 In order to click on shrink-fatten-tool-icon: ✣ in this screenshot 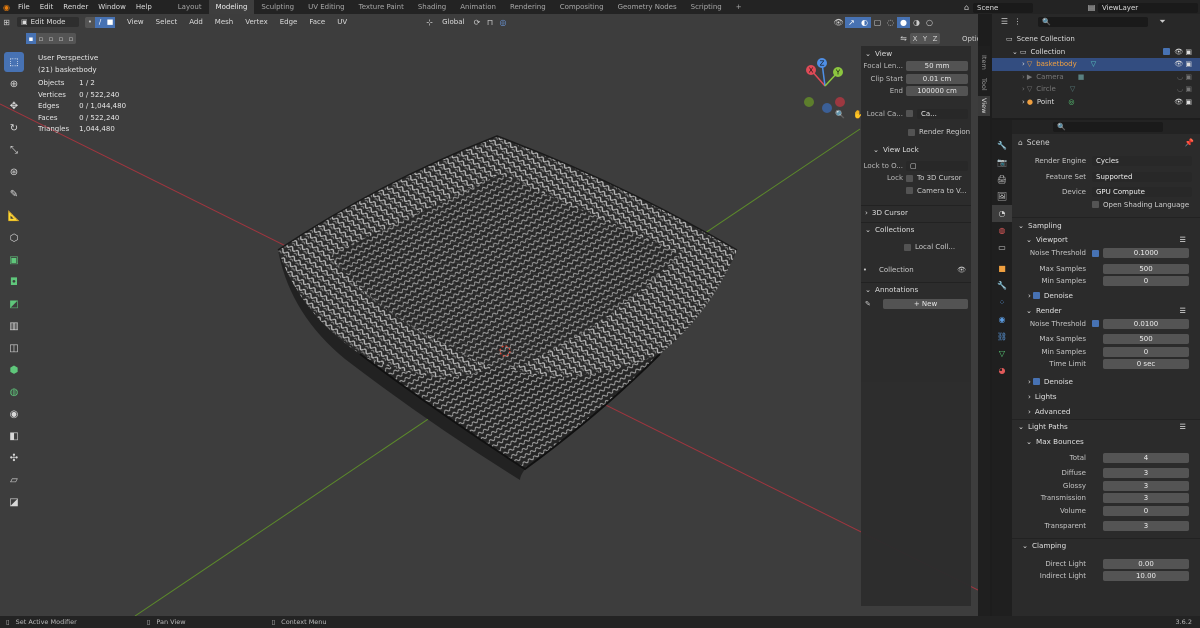, I will do `click(14, 458)`.